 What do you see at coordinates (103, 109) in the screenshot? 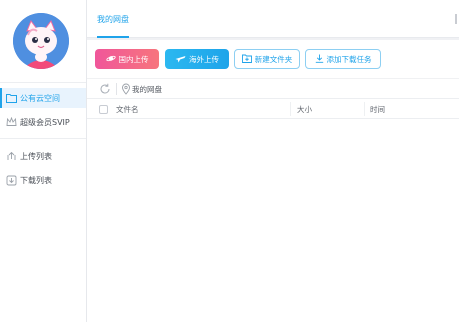
I see `select-all-checkbox` at bounding box center [103, 109].